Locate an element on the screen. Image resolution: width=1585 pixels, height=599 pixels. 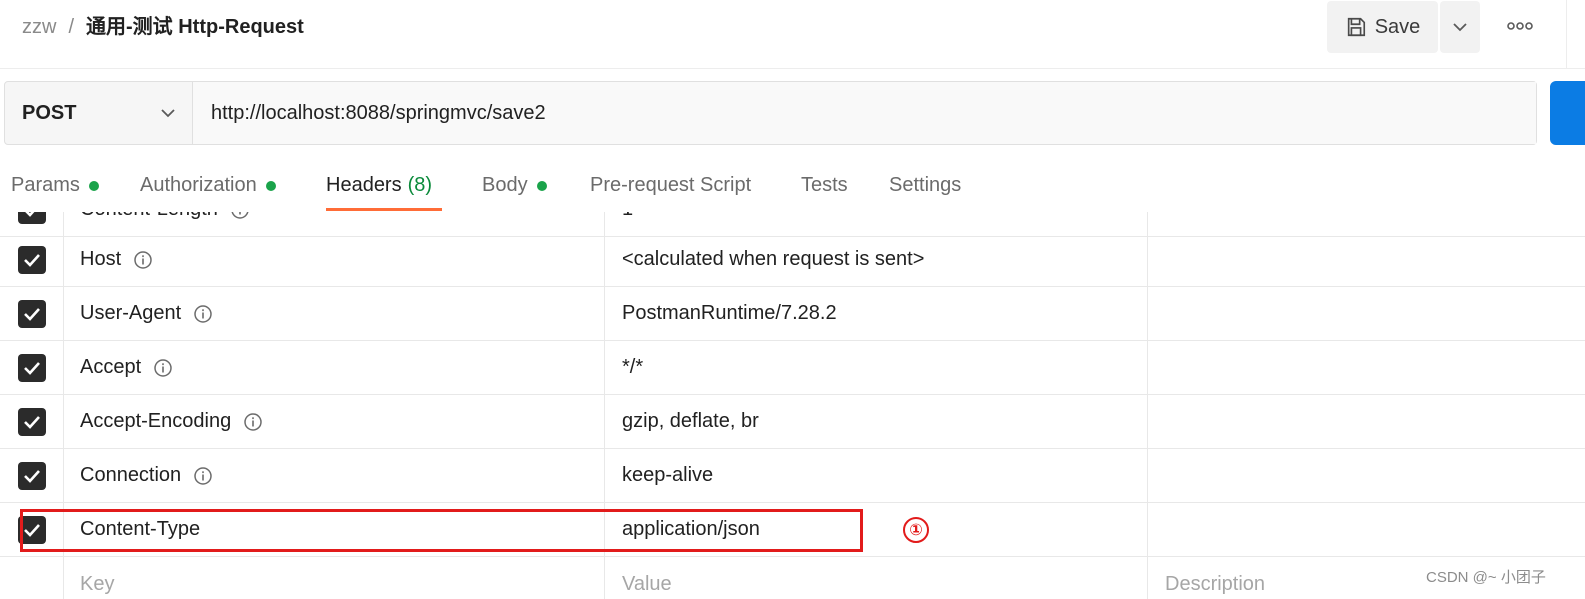
header-key-text: User-Agent is located at coordinates (131, 313).